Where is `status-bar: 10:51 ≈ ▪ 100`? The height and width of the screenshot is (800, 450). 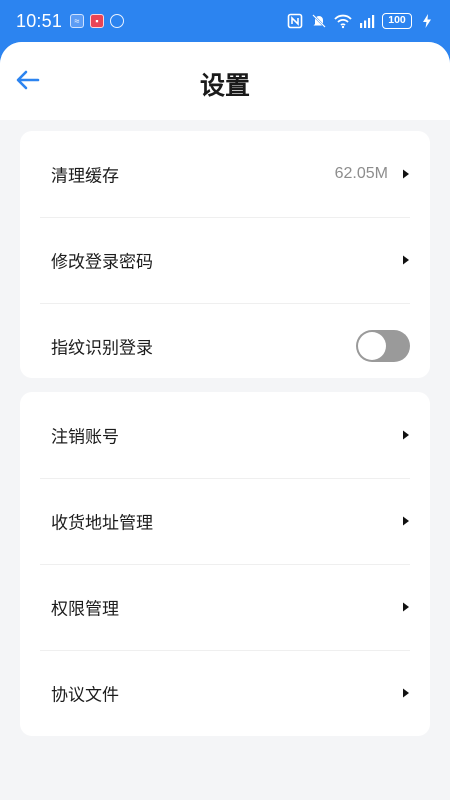 status-bar: 10:51 ≈ ▪ 100 is located at coordinates (225, 22).